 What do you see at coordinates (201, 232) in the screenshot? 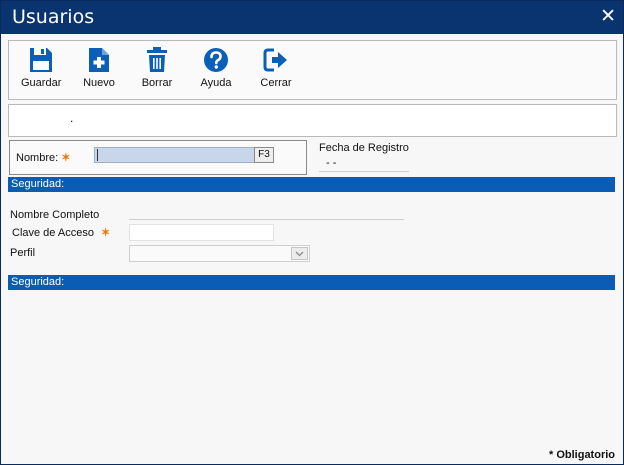
I see `clave-acceso-input` at bounding box center [201, 232].